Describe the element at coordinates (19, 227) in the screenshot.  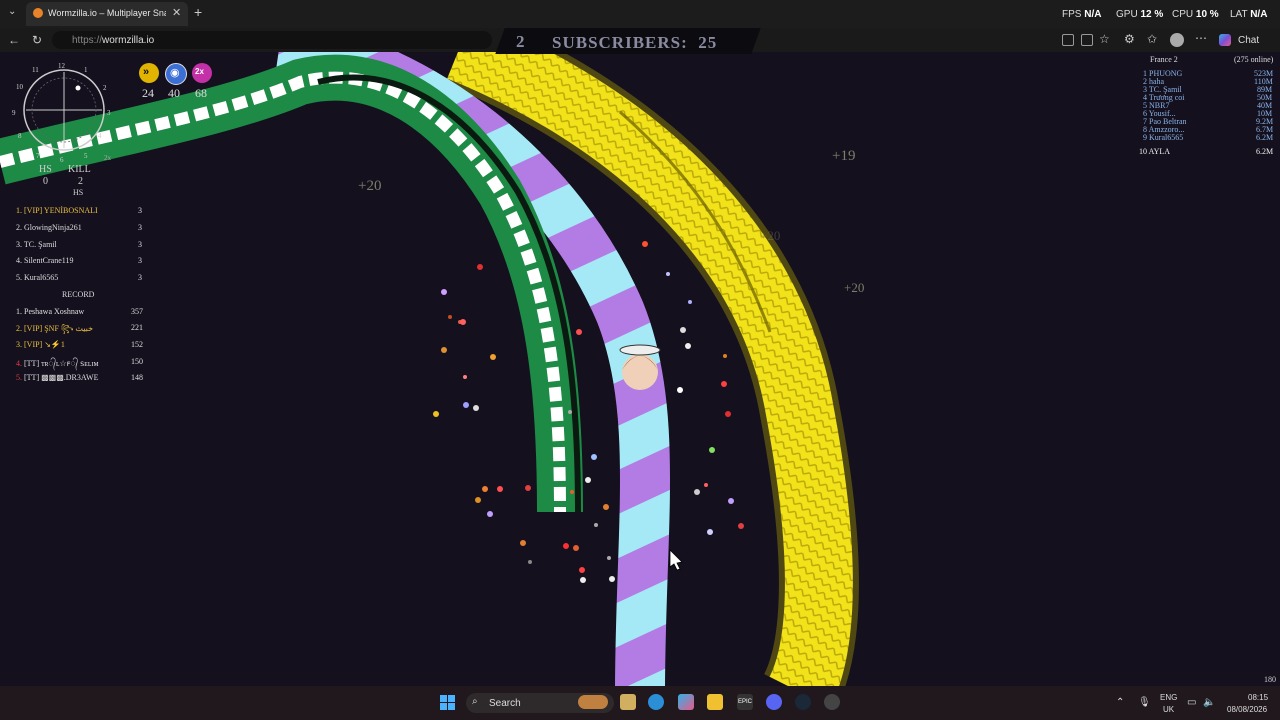
I see `rank: 2.` at that location.